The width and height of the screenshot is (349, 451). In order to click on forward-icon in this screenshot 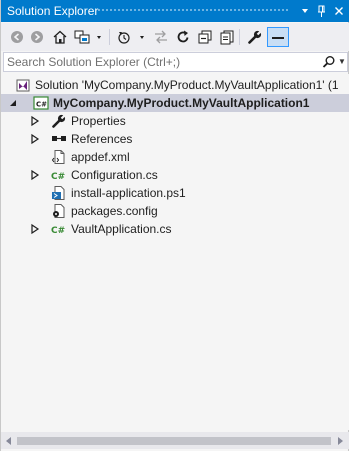, I will do `click(37, 37)`.